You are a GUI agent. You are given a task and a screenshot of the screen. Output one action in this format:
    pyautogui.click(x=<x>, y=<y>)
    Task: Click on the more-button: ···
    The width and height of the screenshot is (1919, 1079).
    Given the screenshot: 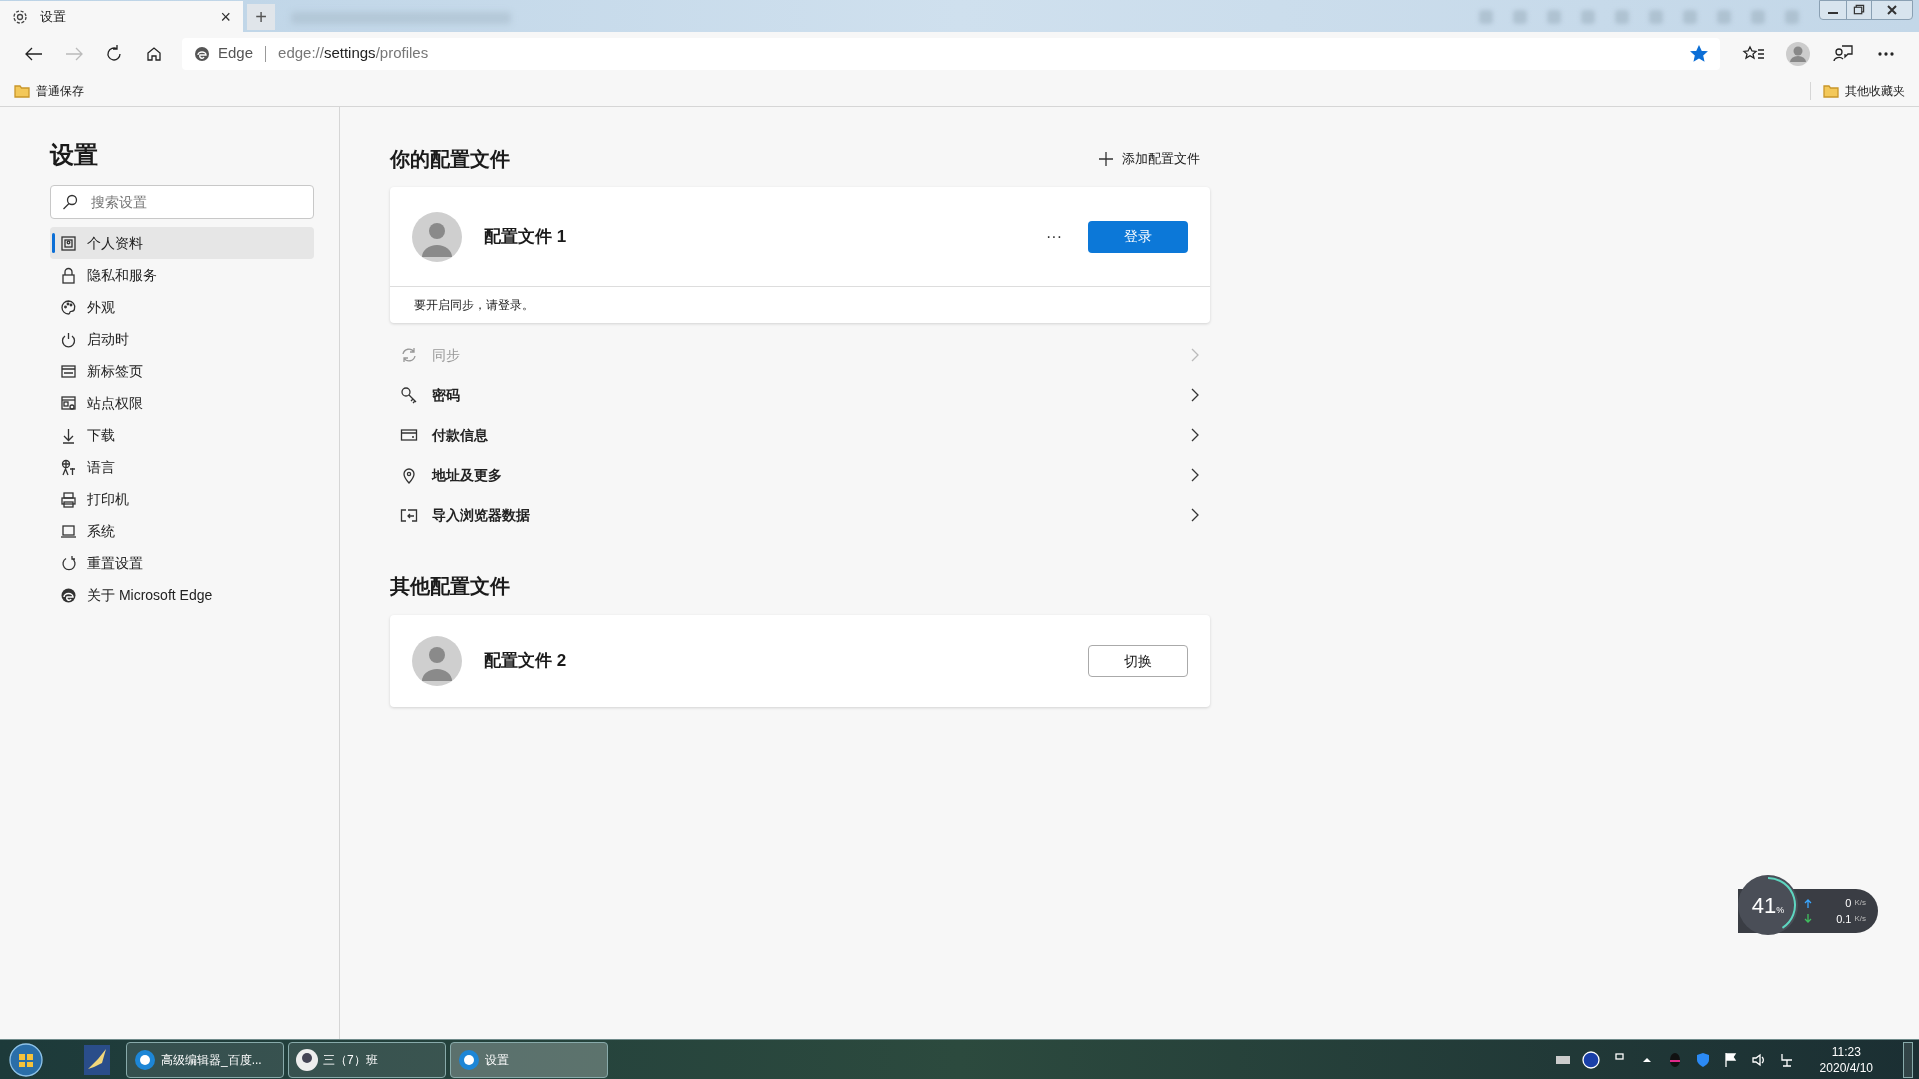 What is the action you would take?
    pyautogui.click(x=1054, y=236)
    